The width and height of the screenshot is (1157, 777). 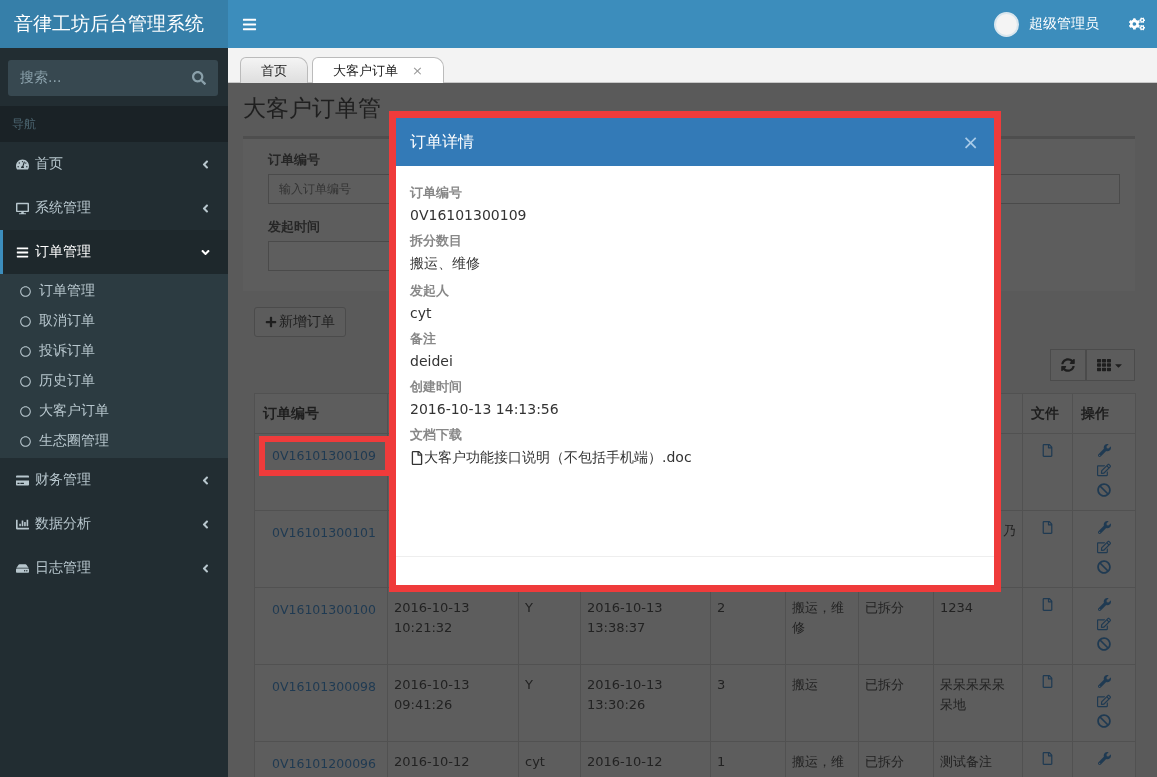 I want to click on nav-heading: 导航, so click(x=114, y=124).